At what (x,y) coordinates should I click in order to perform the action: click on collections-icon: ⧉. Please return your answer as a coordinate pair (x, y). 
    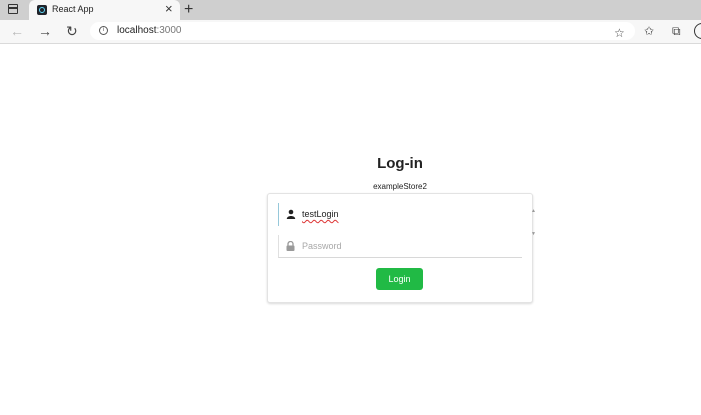
    Looking at the image, I should click on (676, 31).